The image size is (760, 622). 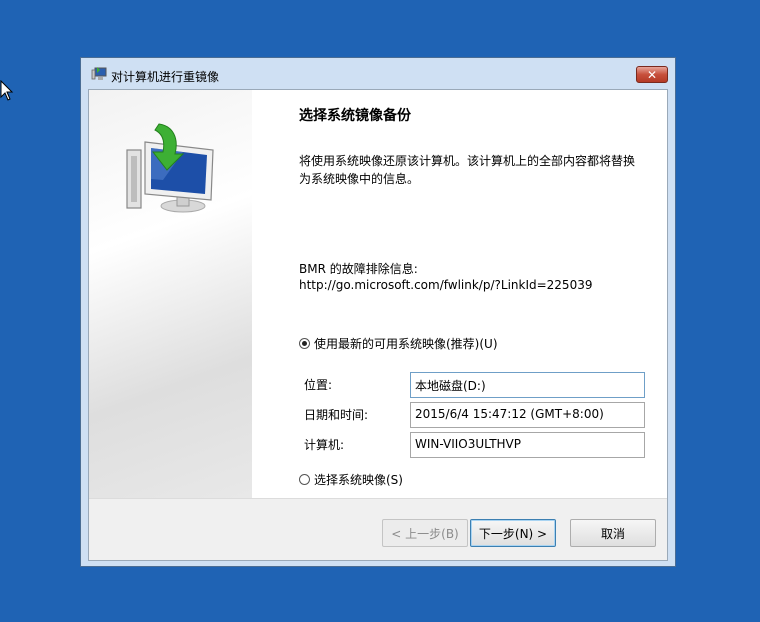 What do you see at coordinates (358, 269) in the screenshot?
I see `bmr-troubleshooting-label: BMR 的故障排除信息:` at bounding box center [358, 269].